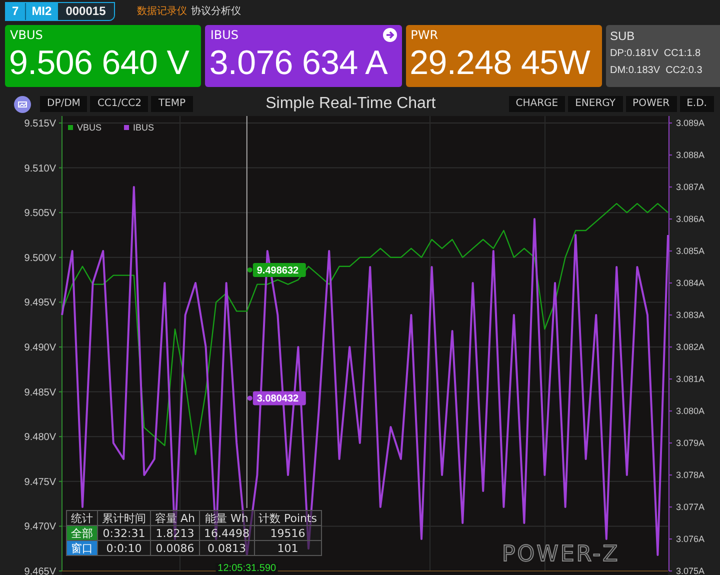 The image size is (720, 575). Describe the element at coordinates (247, 312) in the screenshot. I see `cursor-line` at that location.